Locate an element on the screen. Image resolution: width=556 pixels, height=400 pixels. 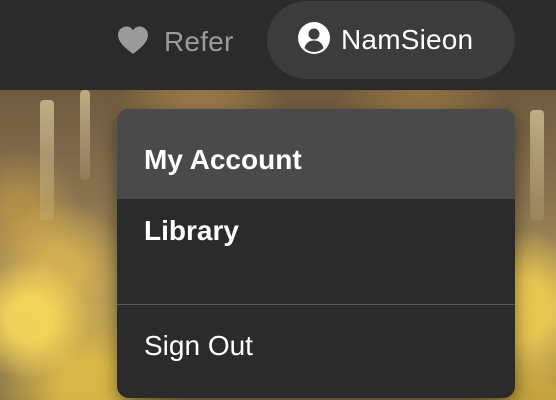
menu-item-library: Library is located at coordinates (316, 240).